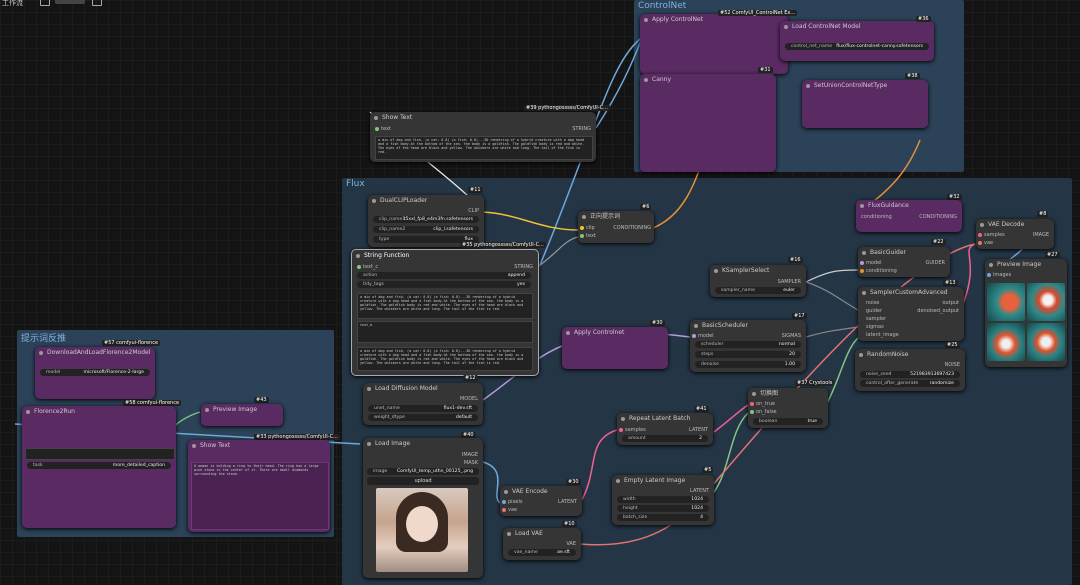 The image size is (1080, 585). I want to click on clip-name1-widget: clip_name1 t5xxl_fp8_e4m3fn.safetensors, so click(426, 219).